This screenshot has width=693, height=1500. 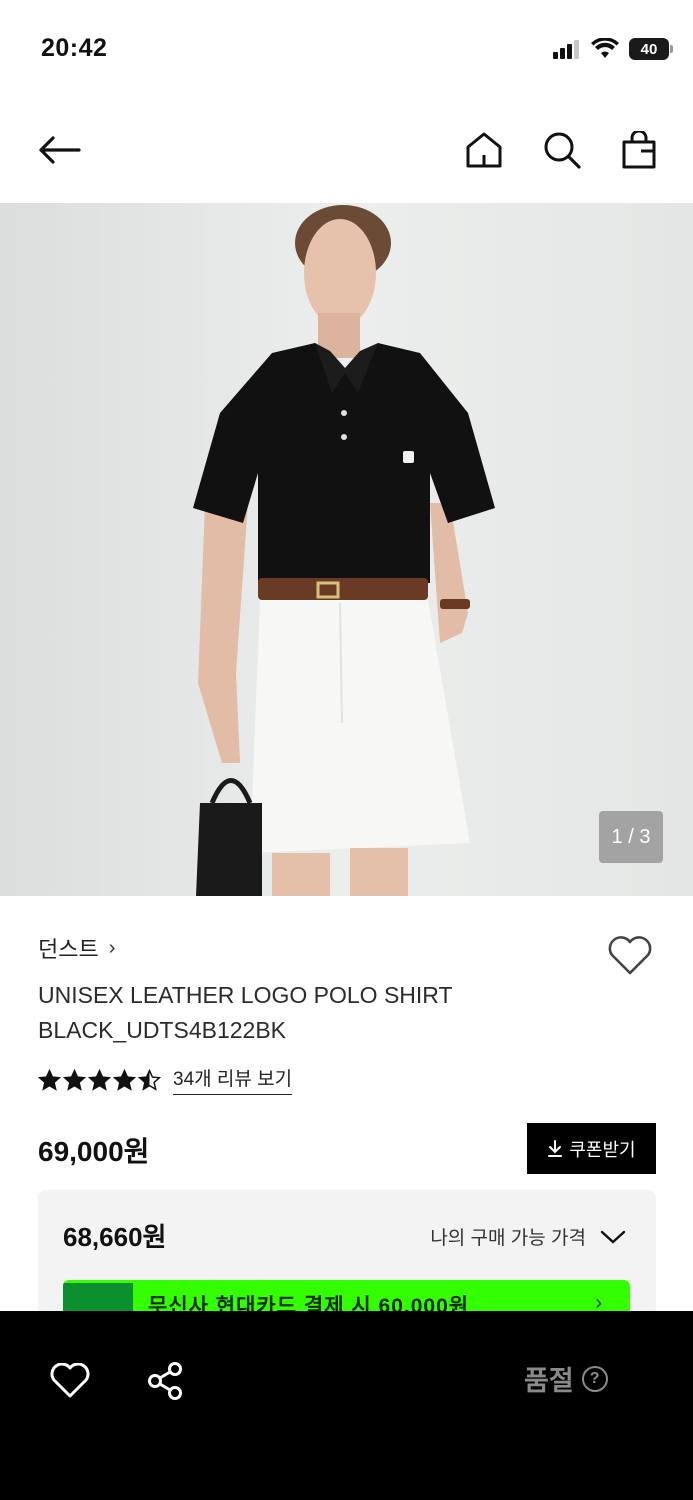 I want to click on back-button, so click(x=59, y=150).